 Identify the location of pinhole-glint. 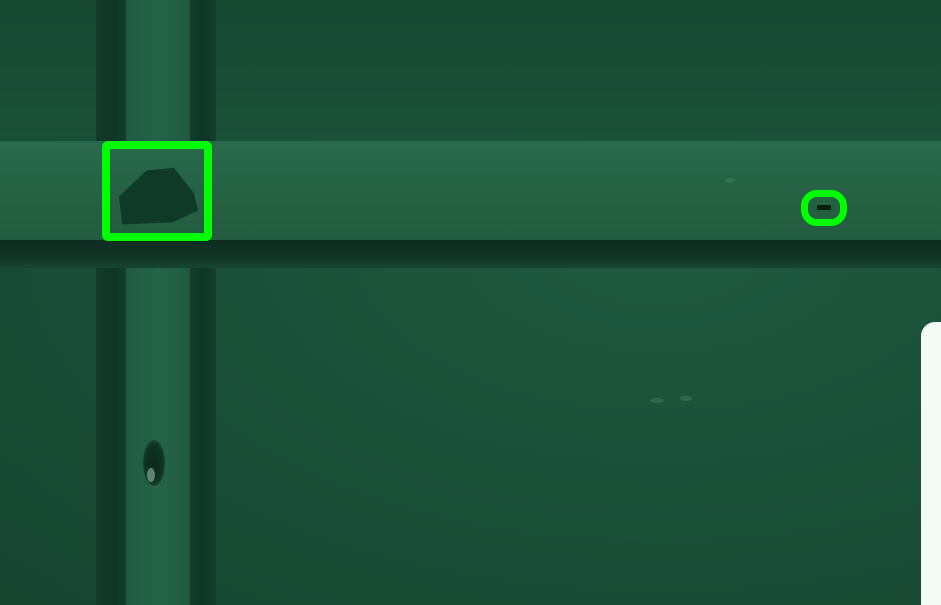
(151, 475).